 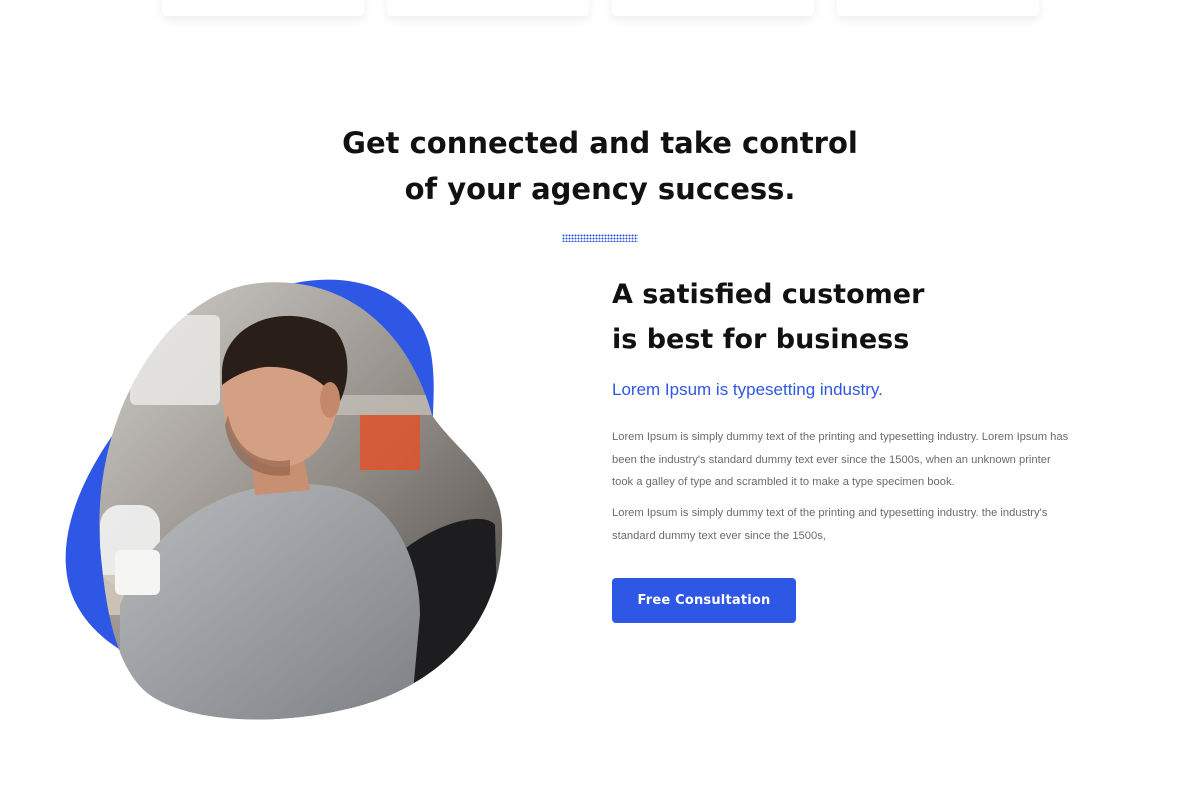 I want to click on feature-title-line1: A satisfied customer, so click(x=768, y=294).